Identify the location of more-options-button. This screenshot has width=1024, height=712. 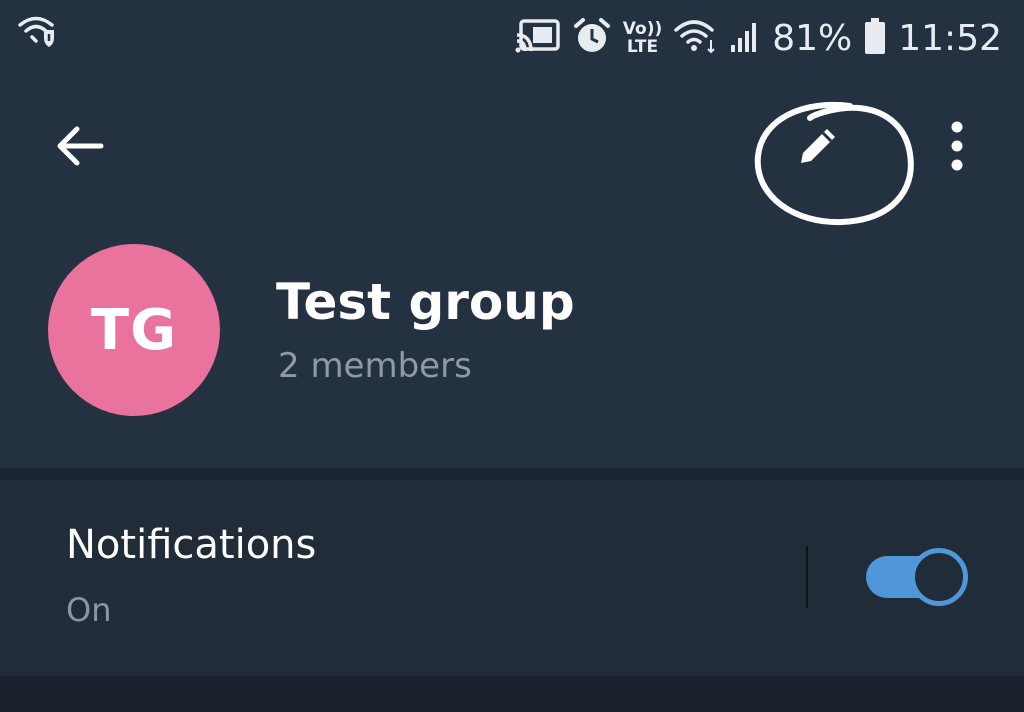
(957, 148).